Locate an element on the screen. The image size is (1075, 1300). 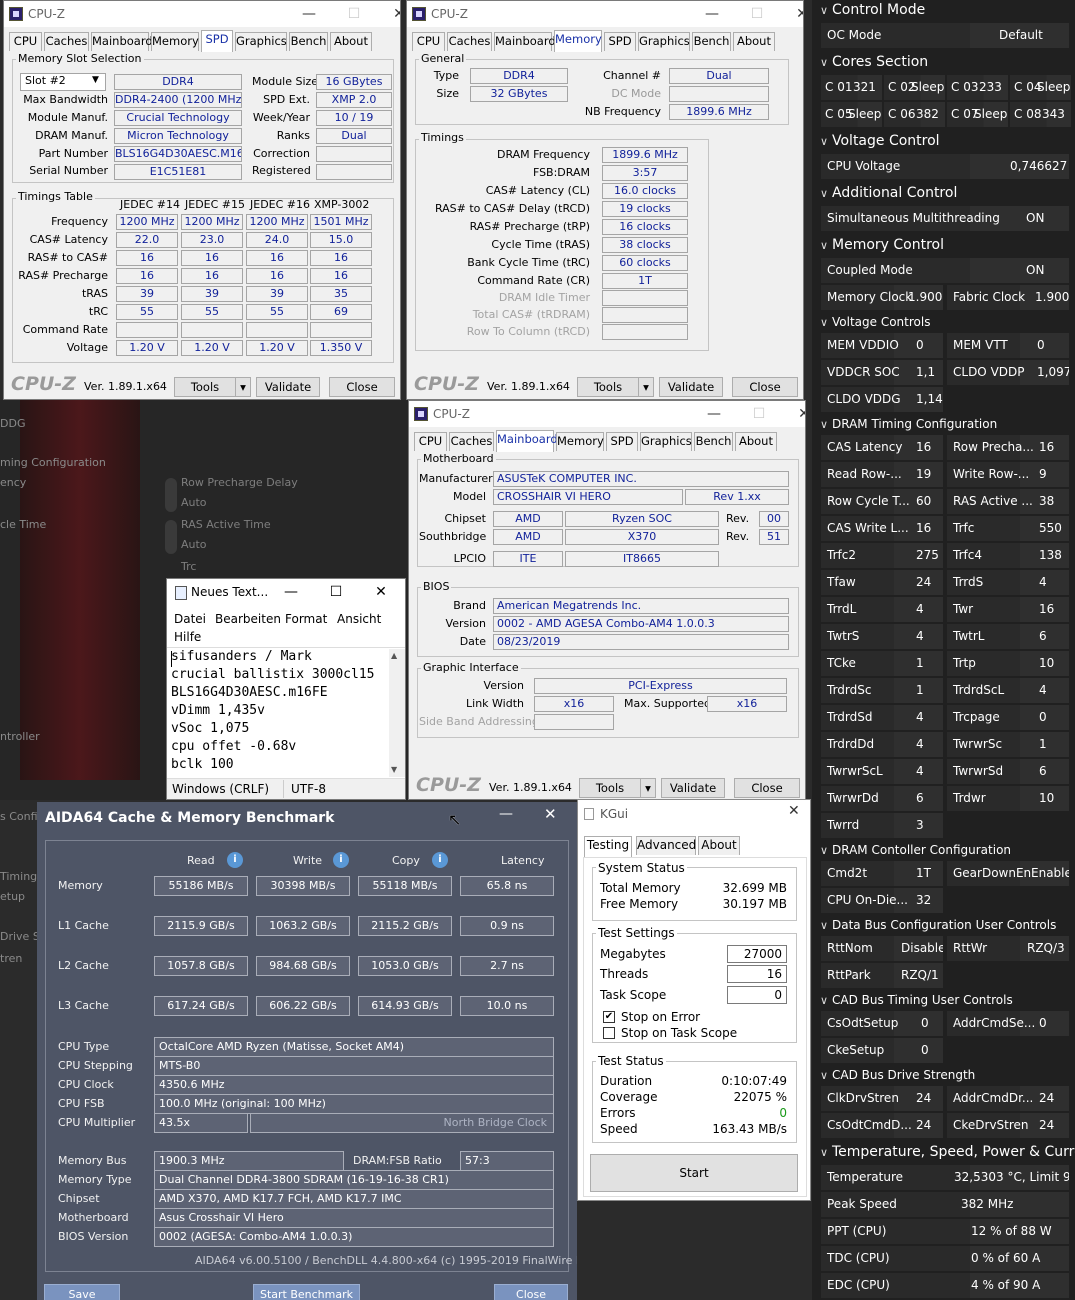
section-header: ∨ CAD Bus Timing User Controls is located at coordinates (916, 1000).